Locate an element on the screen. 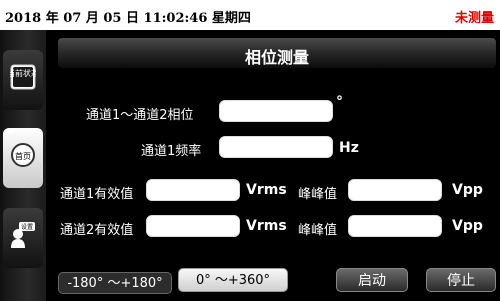 This screenshot has width=500, height=301. ch2-pp-unit: Vpp is located at coordinates (467, 226).